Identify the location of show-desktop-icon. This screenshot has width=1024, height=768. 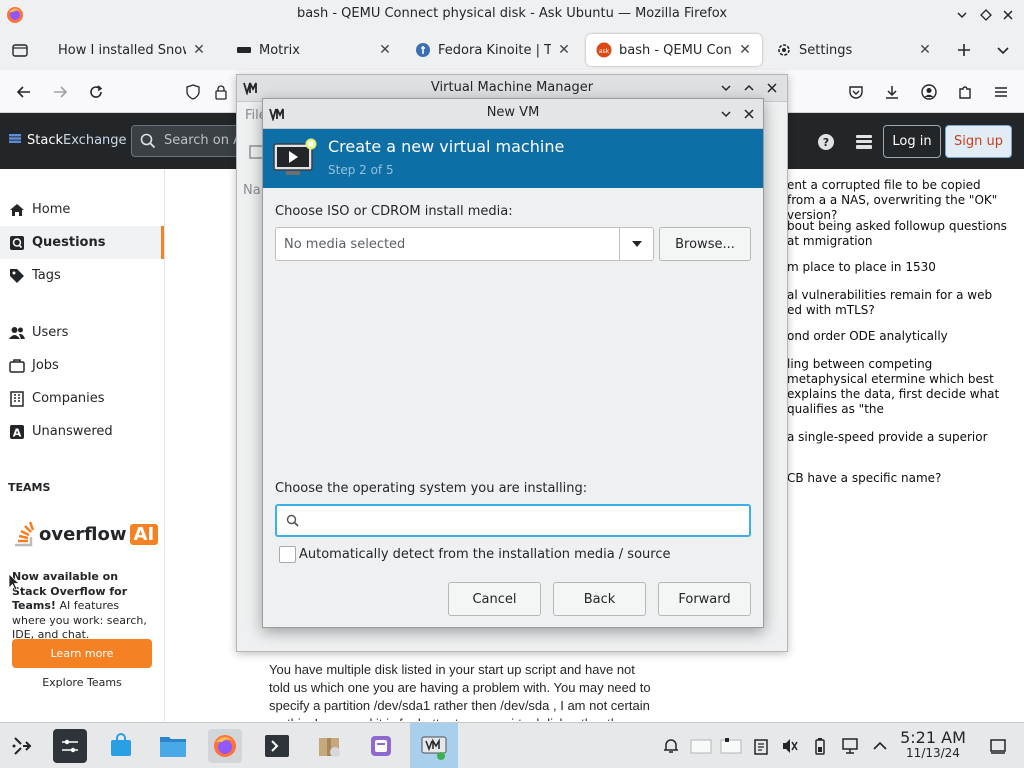
(998, 746).